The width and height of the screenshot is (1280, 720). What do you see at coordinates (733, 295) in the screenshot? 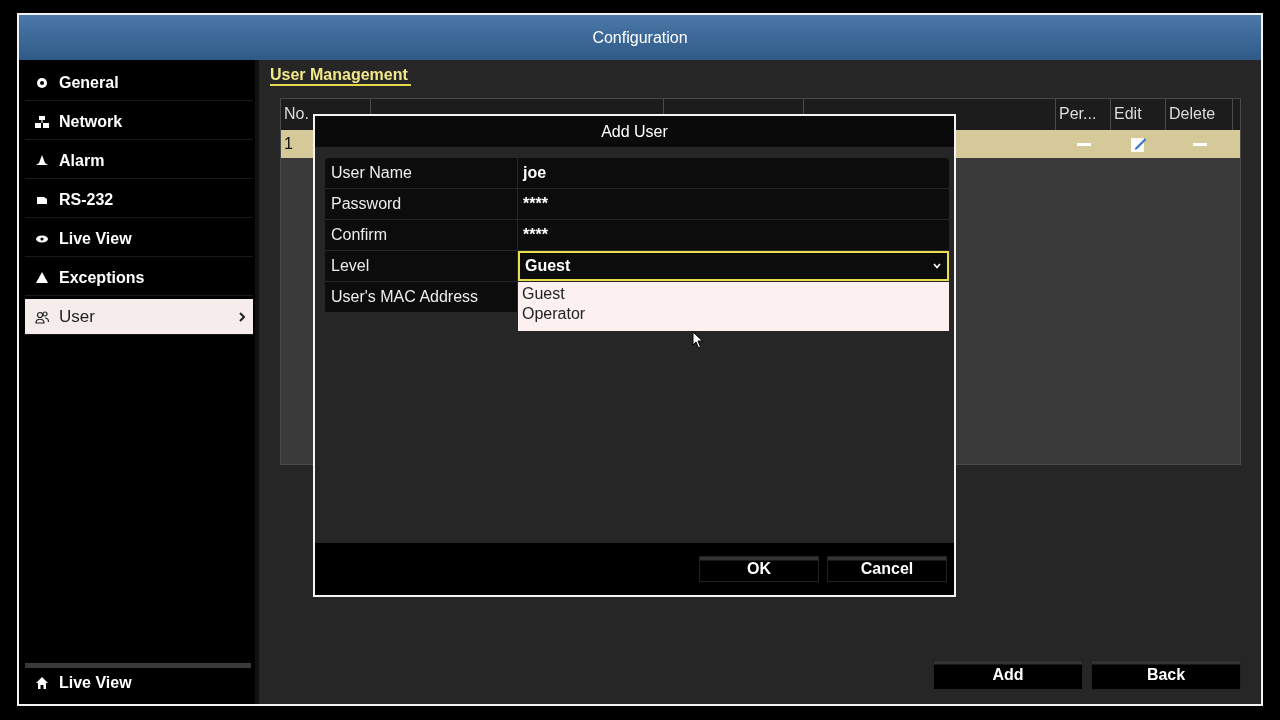
I see `dropdown-option: Guest` at bounding box center [733, 295].